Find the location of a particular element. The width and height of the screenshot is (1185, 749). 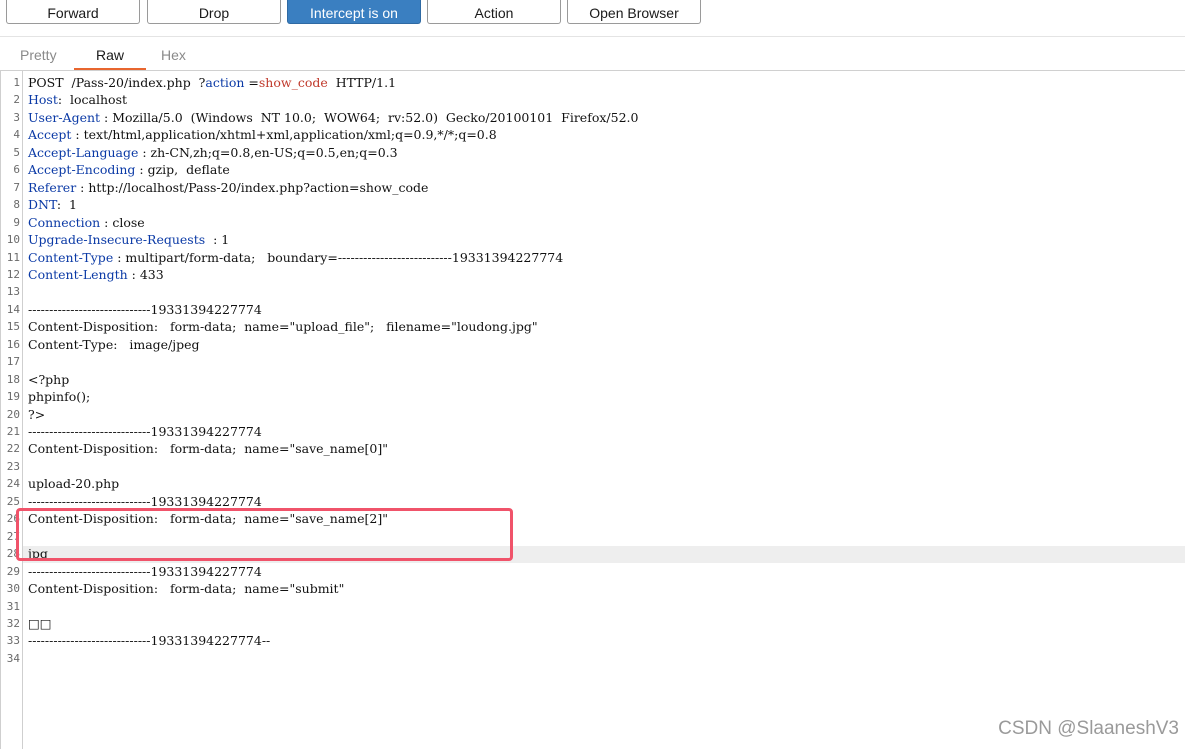

request-line: 8 DNT: 1 is located at coordinates (592, 204).